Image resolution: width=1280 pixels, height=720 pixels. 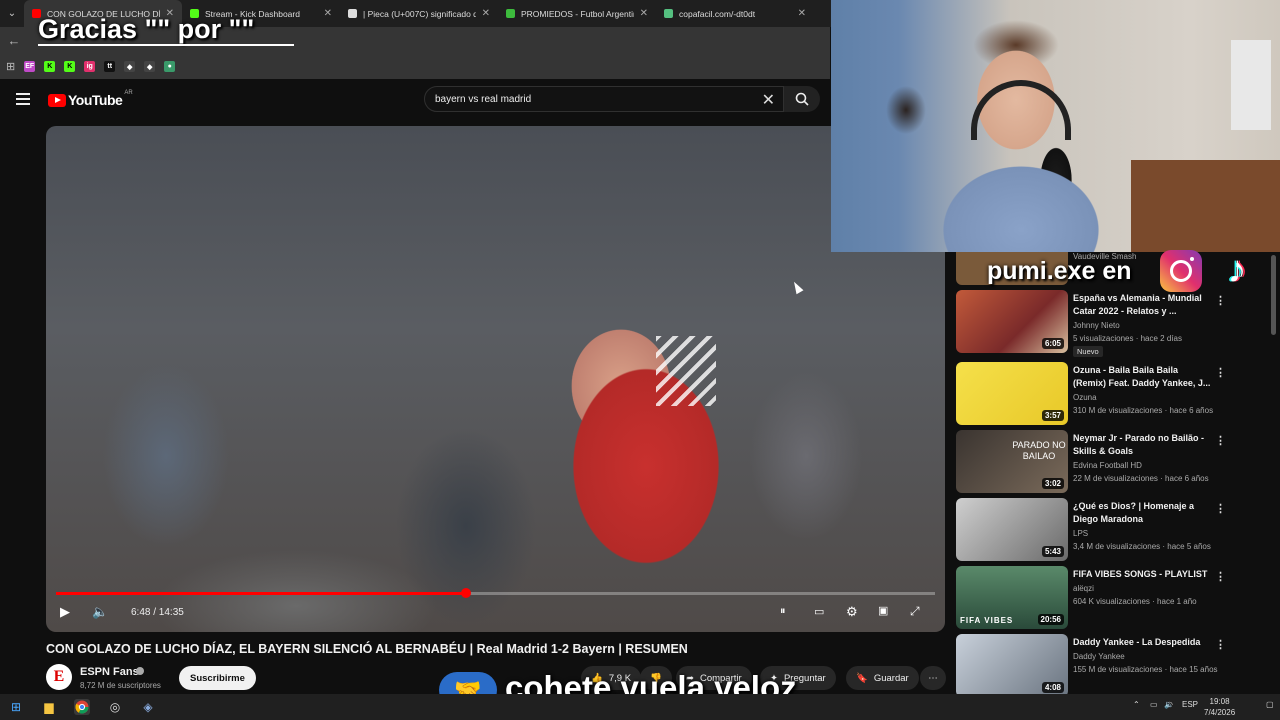 I want to click on theater-mode-icon: ▣, so click(x=883, y=610).